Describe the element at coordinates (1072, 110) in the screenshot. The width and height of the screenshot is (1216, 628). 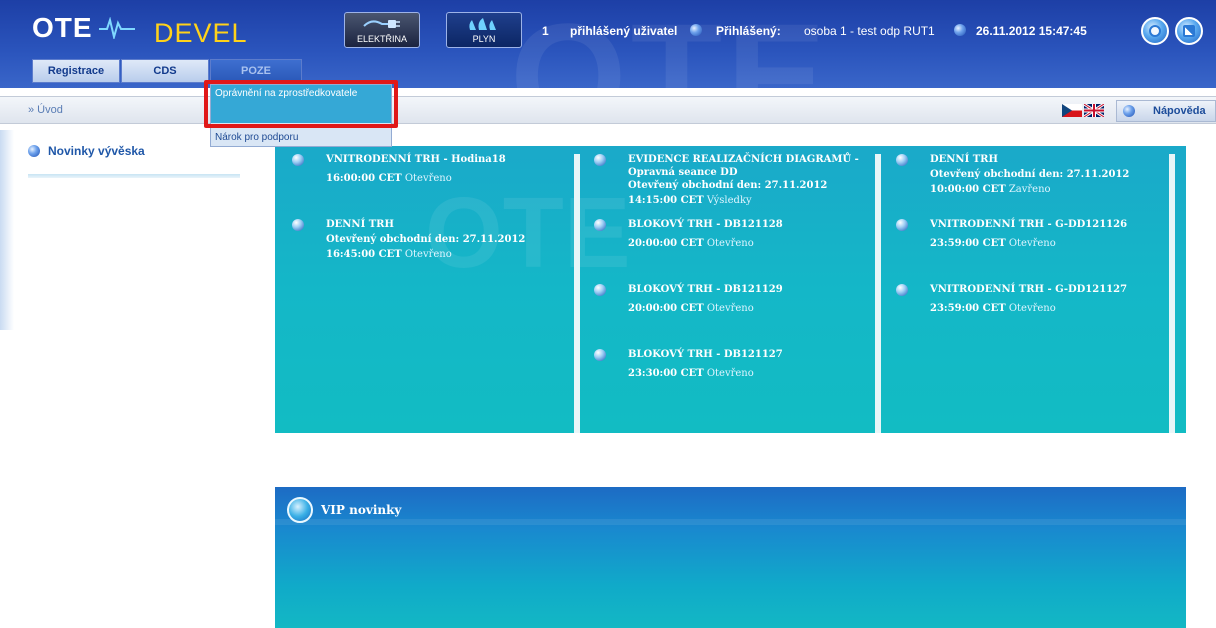
I see `czech-flag-icon` at that location.